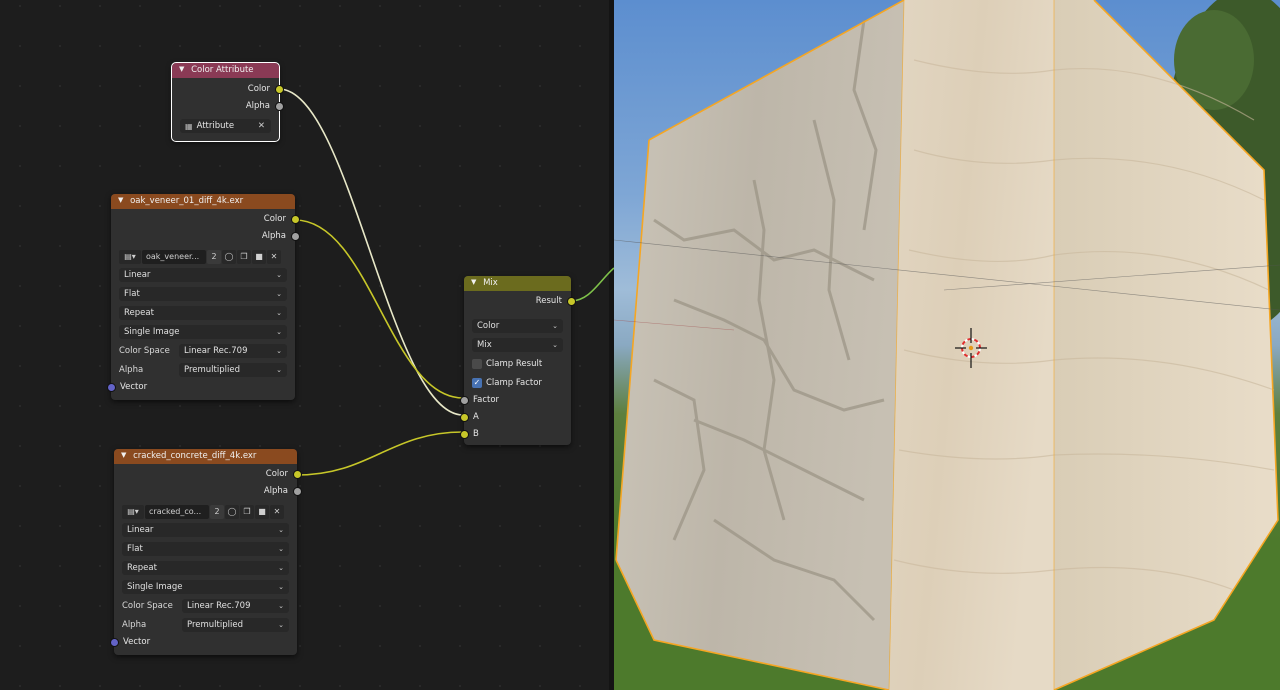 The width and height of the screenshot is (1280, 690). I want to click on node-header: ▼ oak_veneer_01_diff_4k.exr, so click(203, 201).